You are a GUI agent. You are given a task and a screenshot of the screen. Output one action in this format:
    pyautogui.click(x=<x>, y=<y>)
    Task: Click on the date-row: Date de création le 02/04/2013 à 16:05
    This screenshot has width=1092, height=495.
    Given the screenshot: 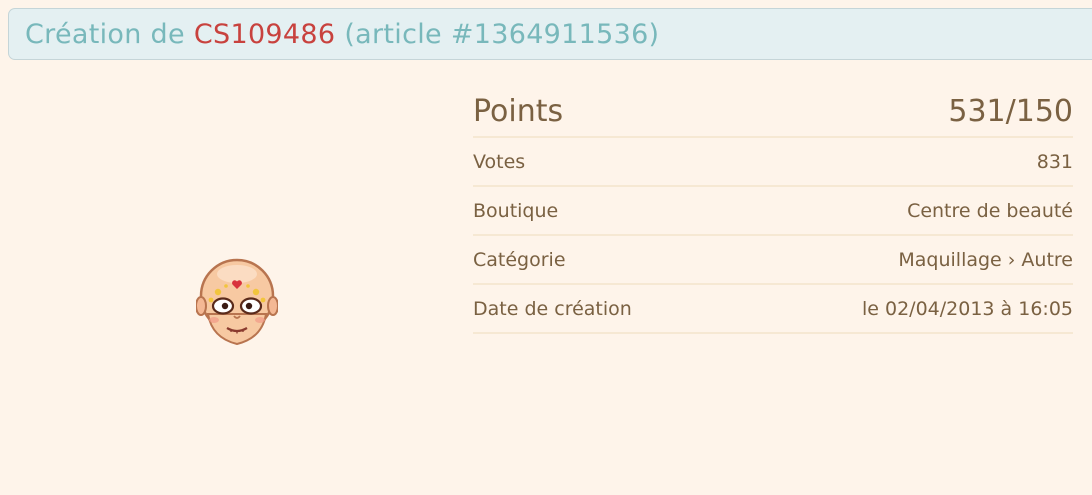 What is the action you would take?
    pyautogui.click(x=773, y=309)
    